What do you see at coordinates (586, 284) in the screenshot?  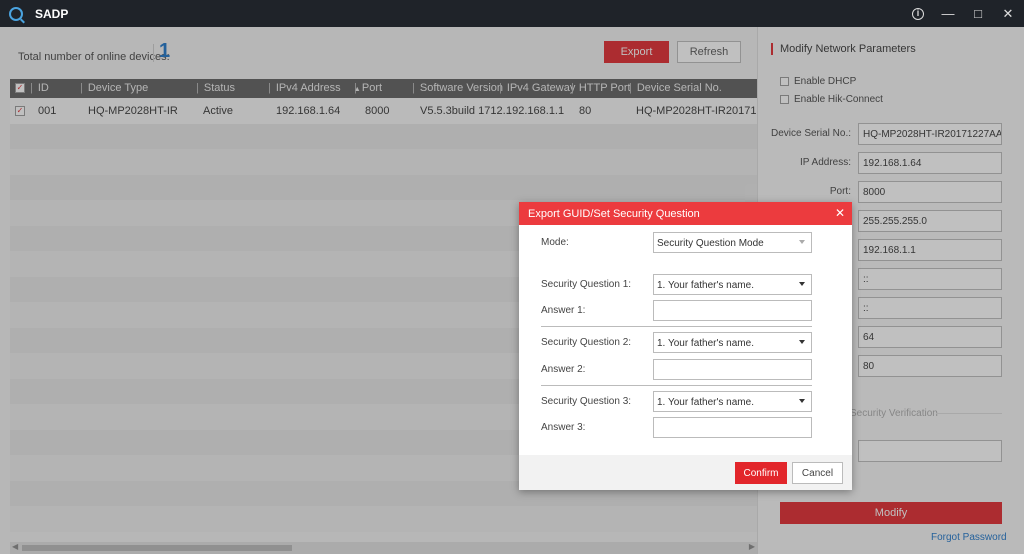 I see `security-question-1-label: Security Question 1:` at bounding box center [586, 284].